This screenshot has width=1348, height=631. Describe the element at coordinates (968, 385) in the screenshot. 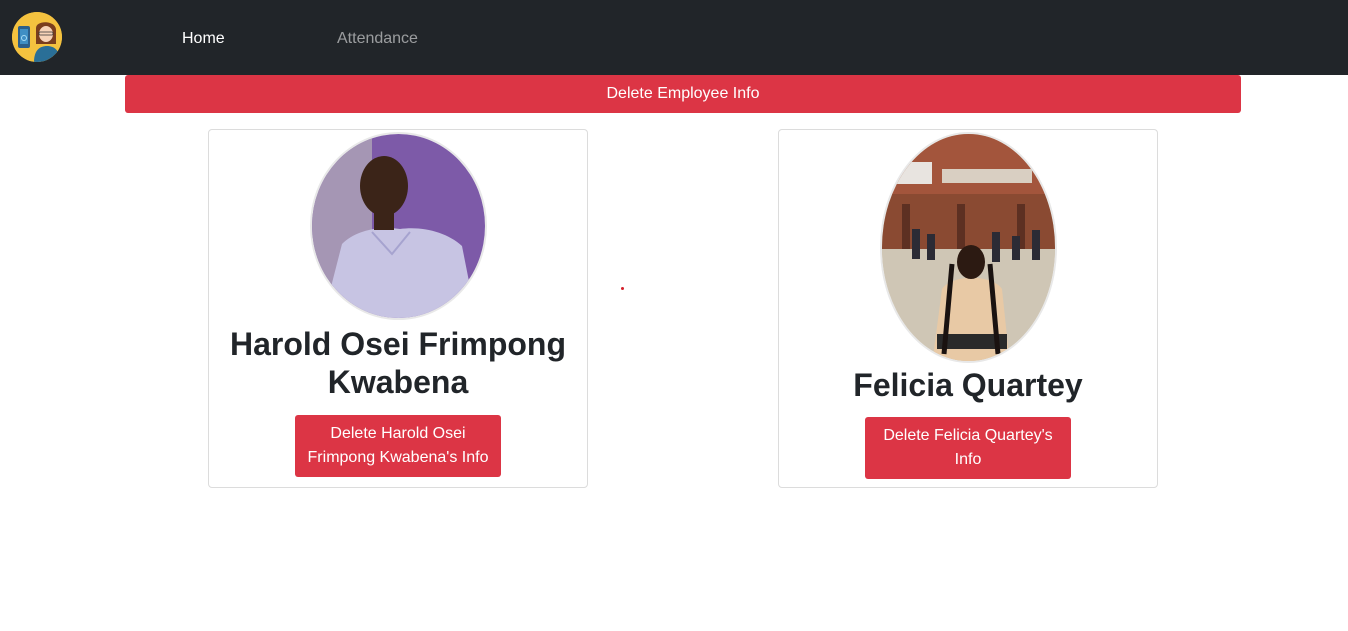

I see `employee-name: Felicia Quartey` at that location.